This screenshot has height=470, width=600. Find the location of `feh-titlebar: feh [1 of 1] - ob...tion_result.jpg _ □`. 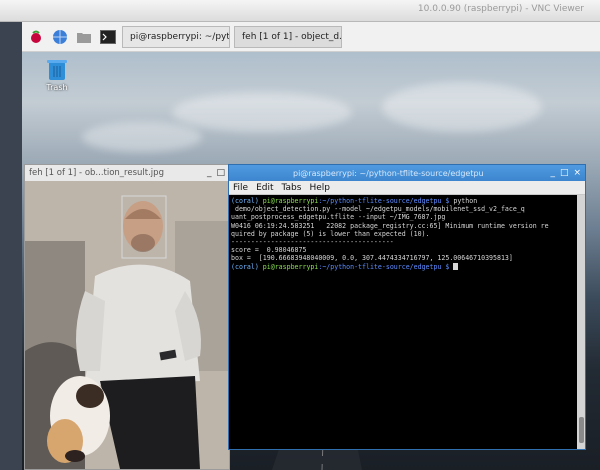

feh-titlebar: feh [1 of 1] - ob...tion_result.jpg _ □ is located at coordinates (127, 173).